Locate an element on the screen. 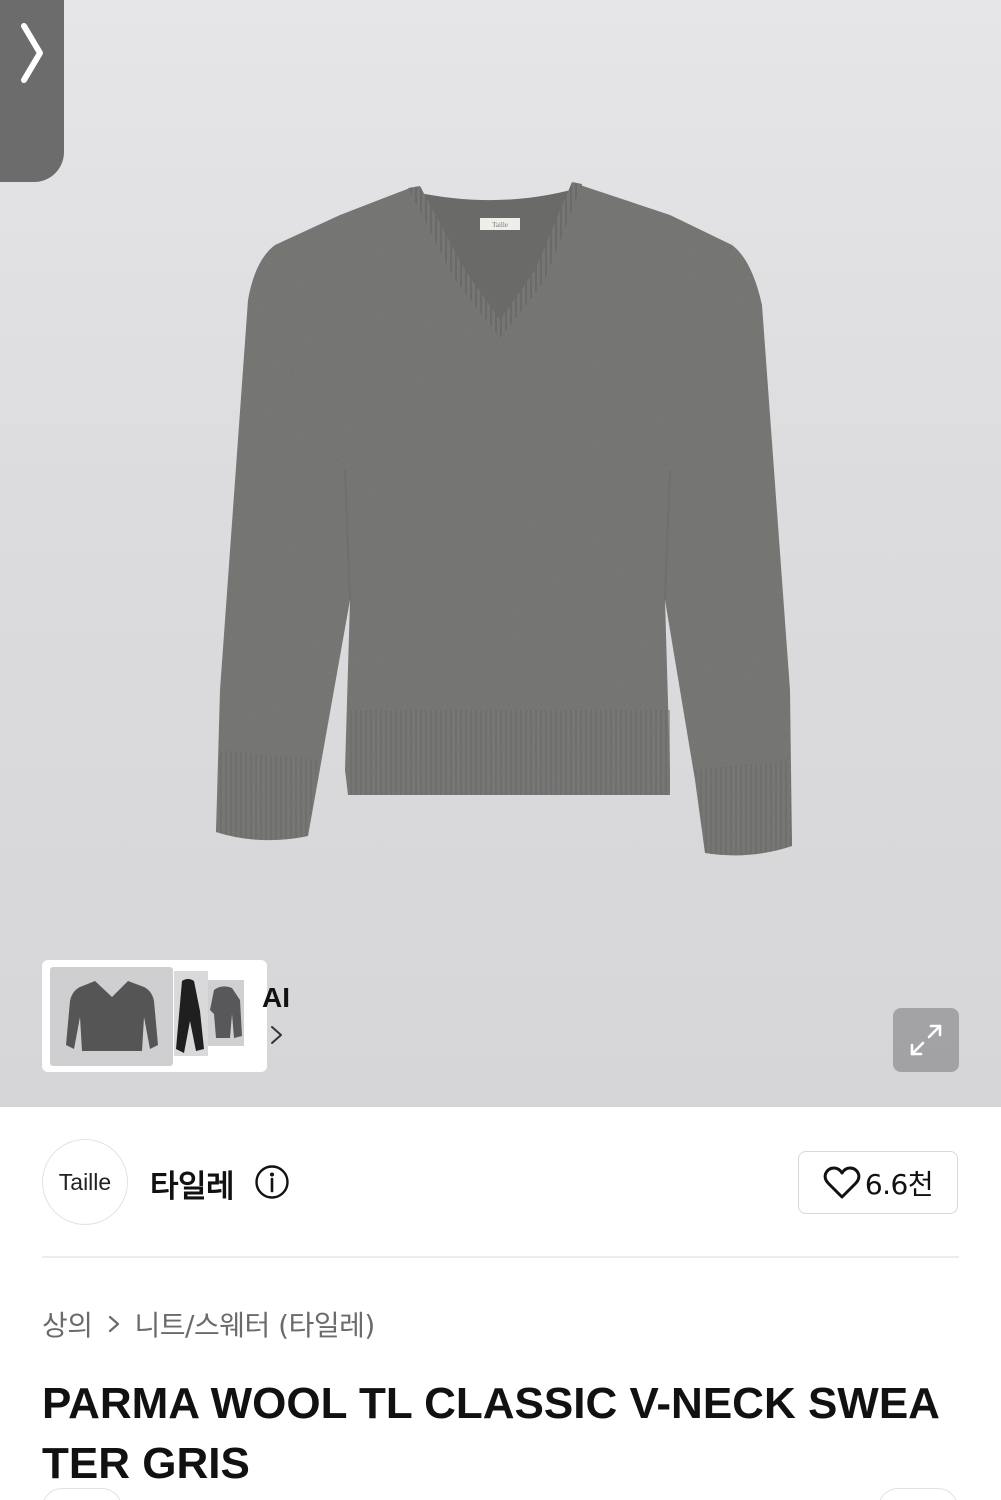  brand-logo-text: Taille is located at coordinates (85, 1181).